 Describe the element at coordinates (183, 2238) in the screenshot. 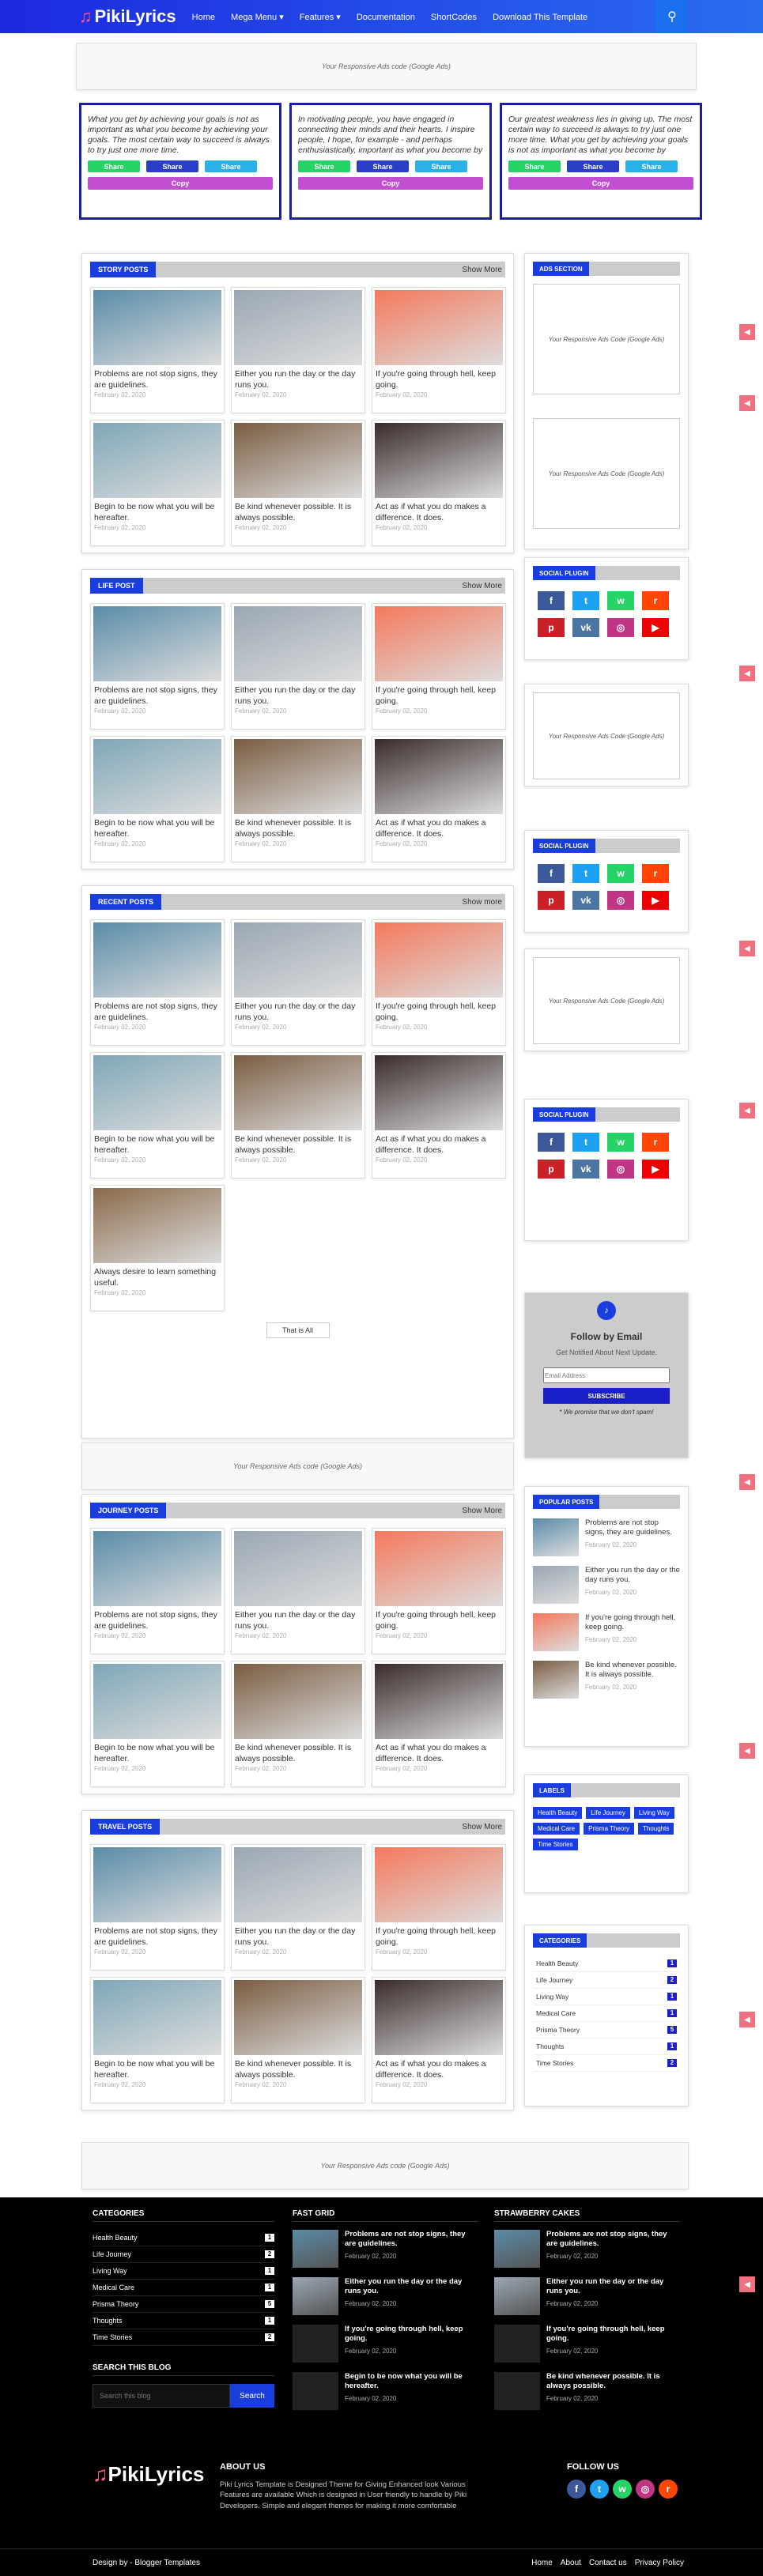

I see `footer-category-item: Health Beauty 1` at that location.